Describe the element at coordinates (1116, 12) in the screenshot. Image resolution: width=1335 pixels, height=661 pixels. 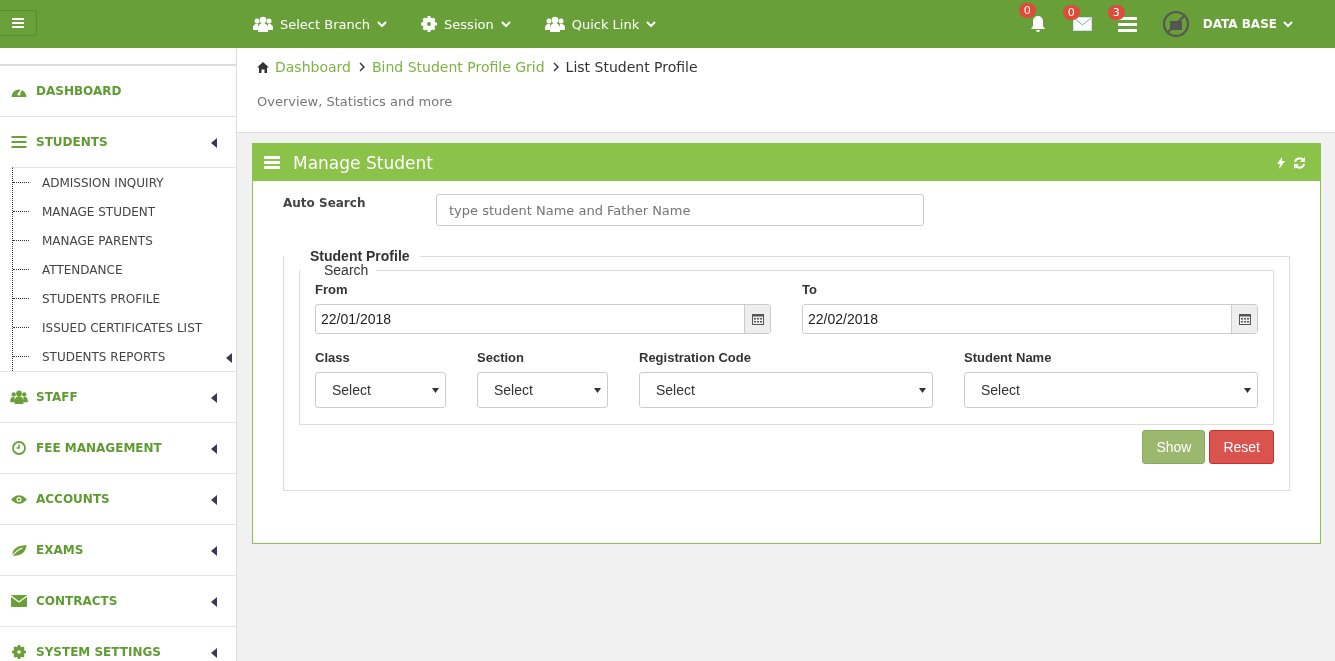
I see `count-badge: 3` at that location.